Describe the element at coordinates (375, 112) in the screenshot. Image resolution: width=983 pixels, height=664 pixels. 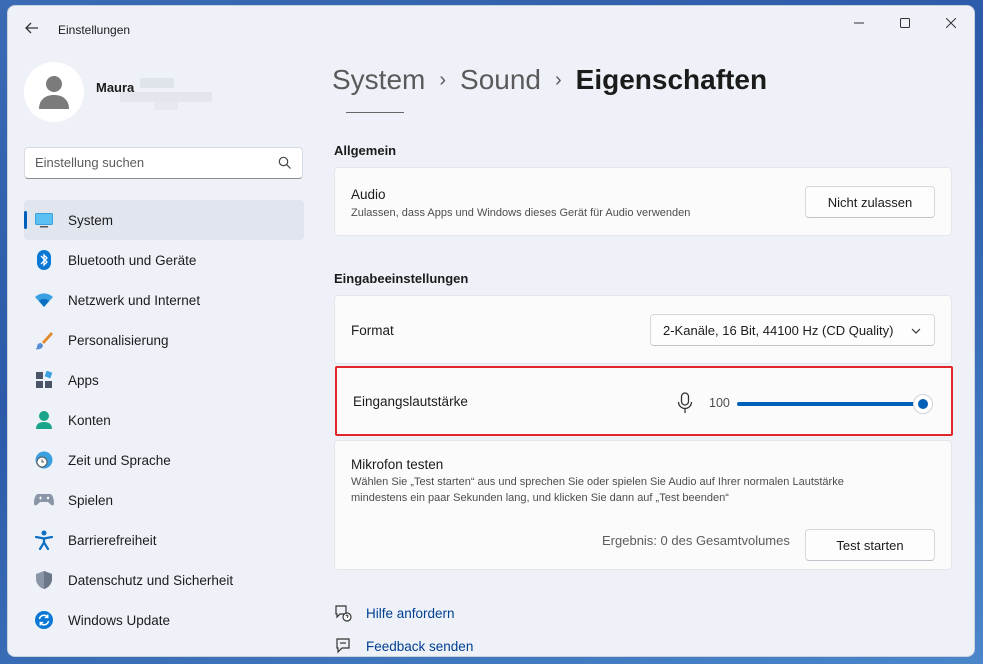
I see `breadcrumb-underline` at that location.